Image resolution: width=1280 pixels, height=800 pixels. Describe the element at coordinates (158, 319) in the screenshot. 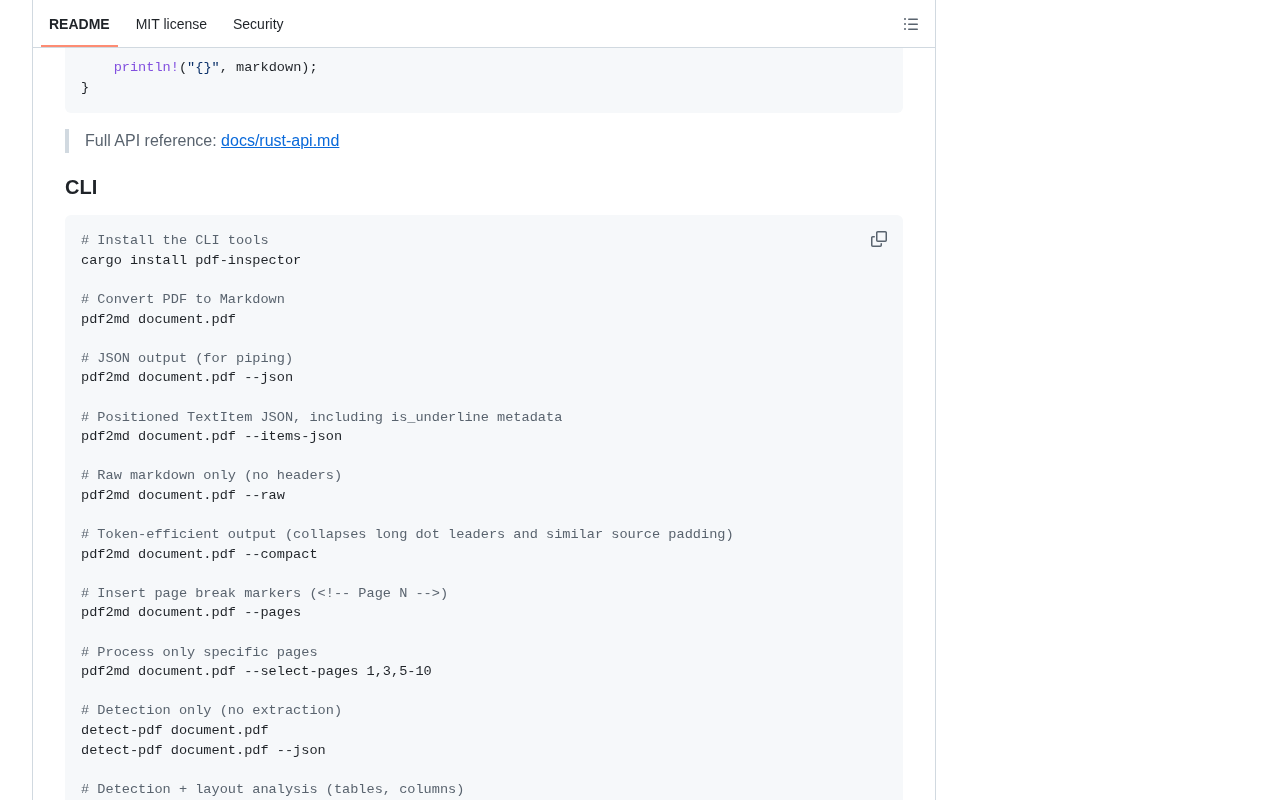

I see `code-line: pdf2md document.pdf` at that location.